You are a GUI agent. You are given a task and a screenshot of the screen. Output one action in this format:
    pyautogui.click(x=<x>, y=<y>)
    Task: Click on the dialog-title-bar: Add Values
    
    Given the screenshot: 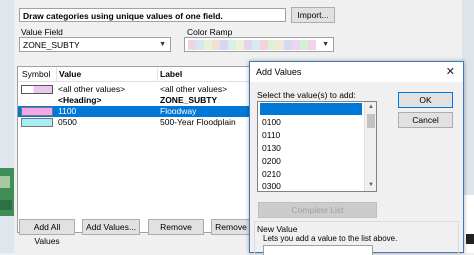 What is the action you would take?
    pyautogui.click(x=356, y=72)
    